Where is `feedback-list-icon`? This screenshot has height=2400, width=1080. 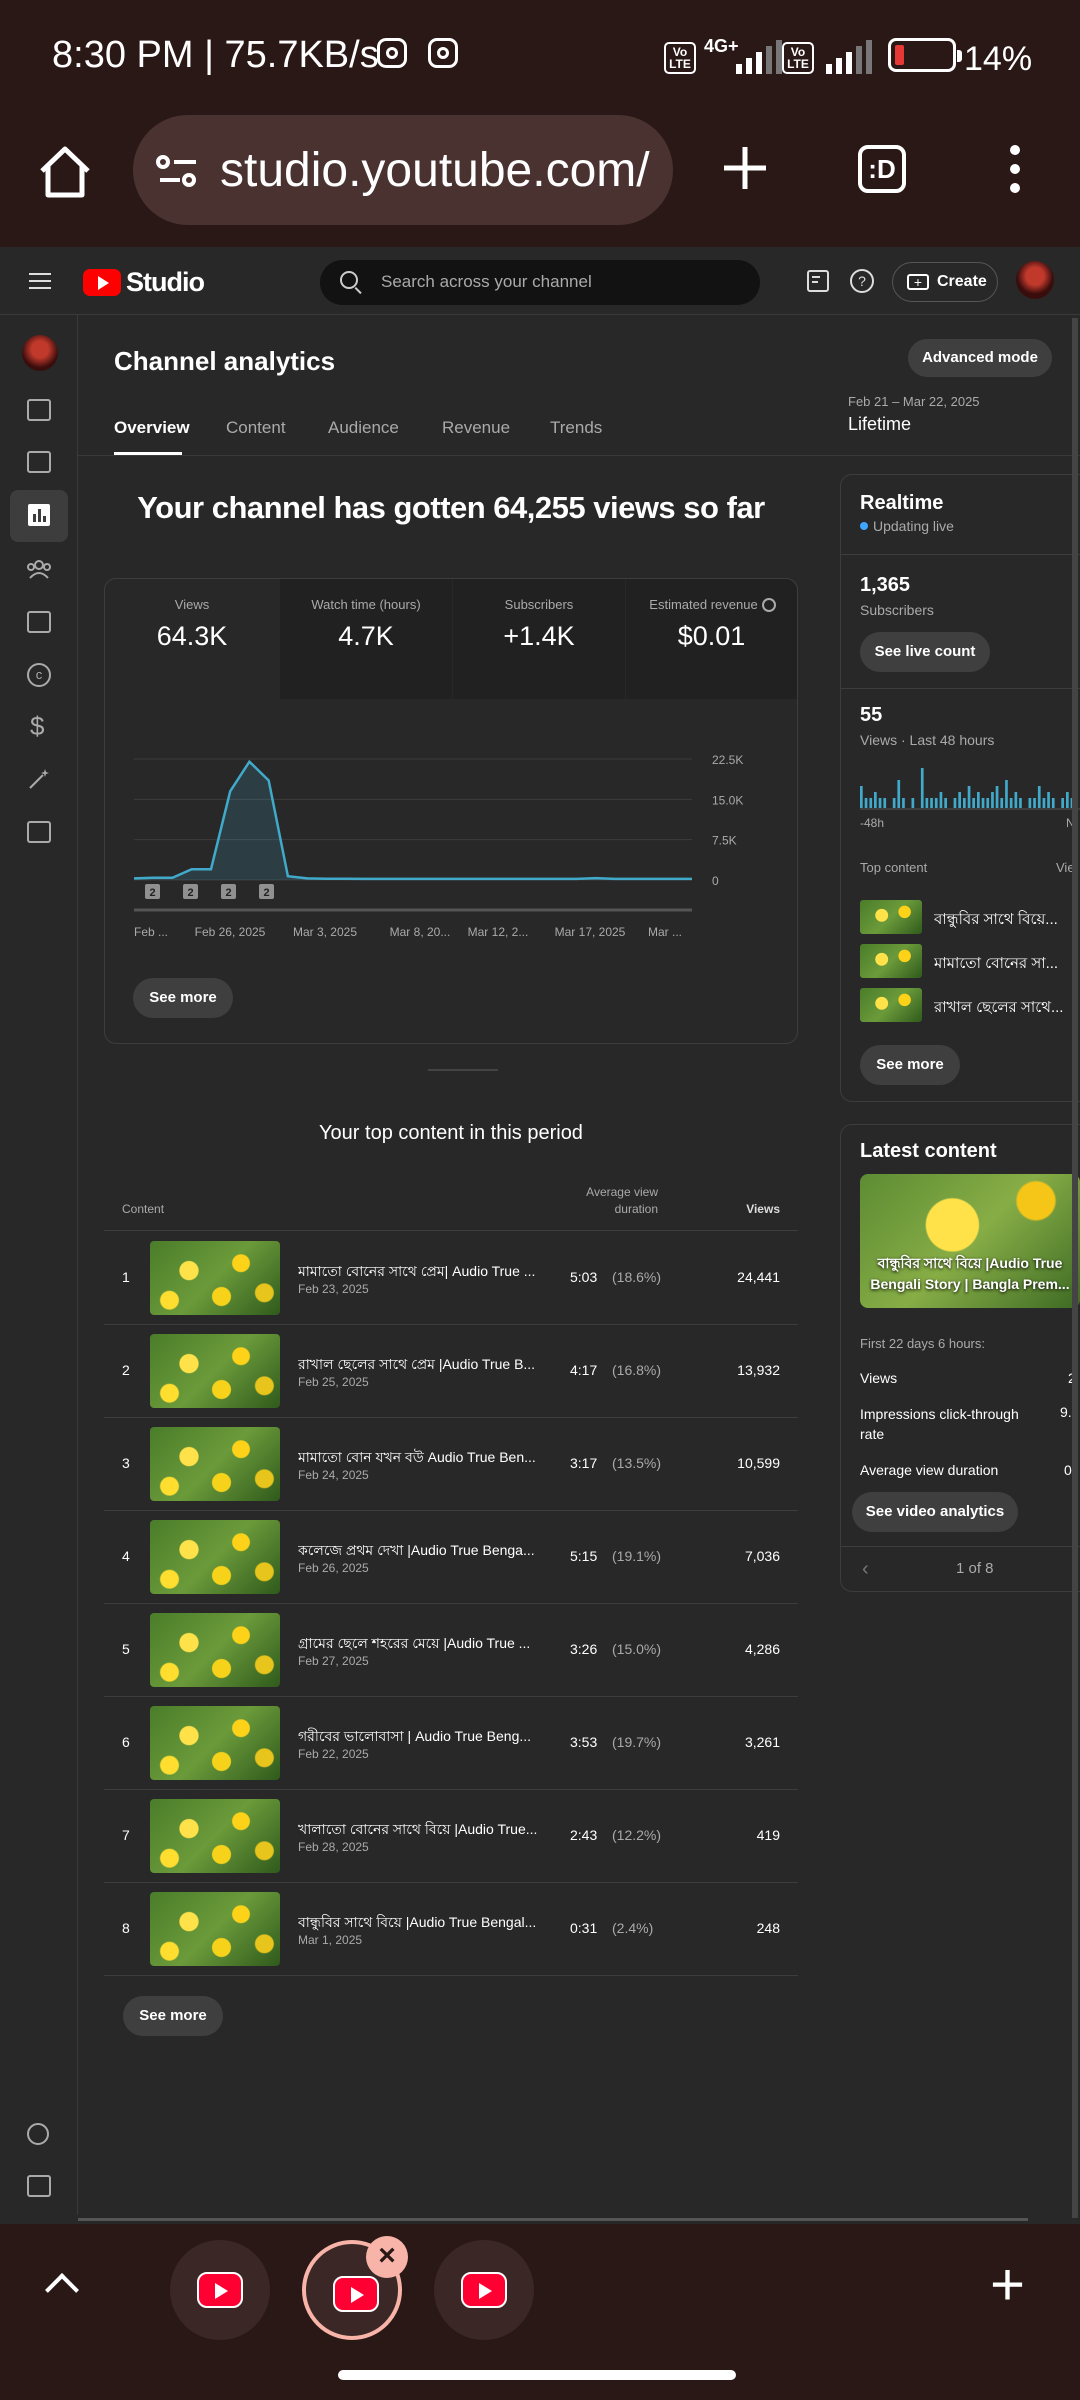
feedback-list-icon is located at coordinates (818, 281).